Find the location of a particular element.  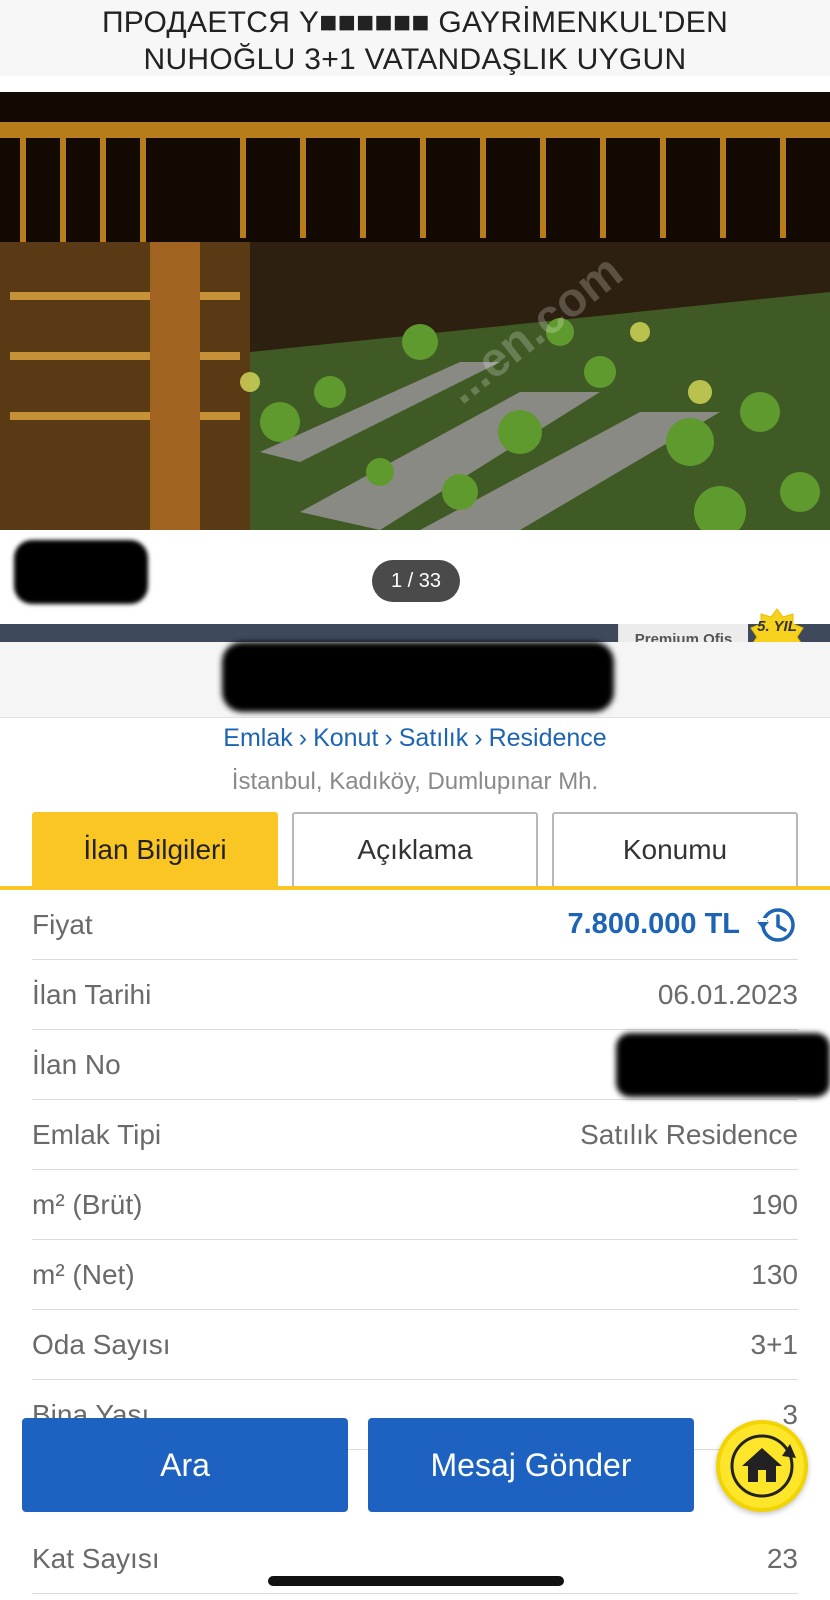

gallery-strip: 1 / 33 is located at coordinates (415, 577).